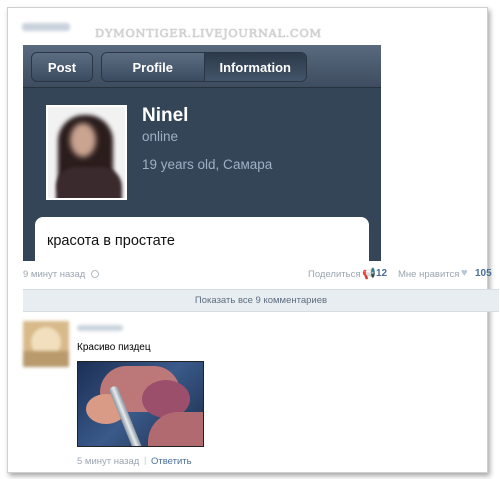 The image size is (500, 479). I want to click on profile-info: 19 years old, Самара, so click(207, 164).